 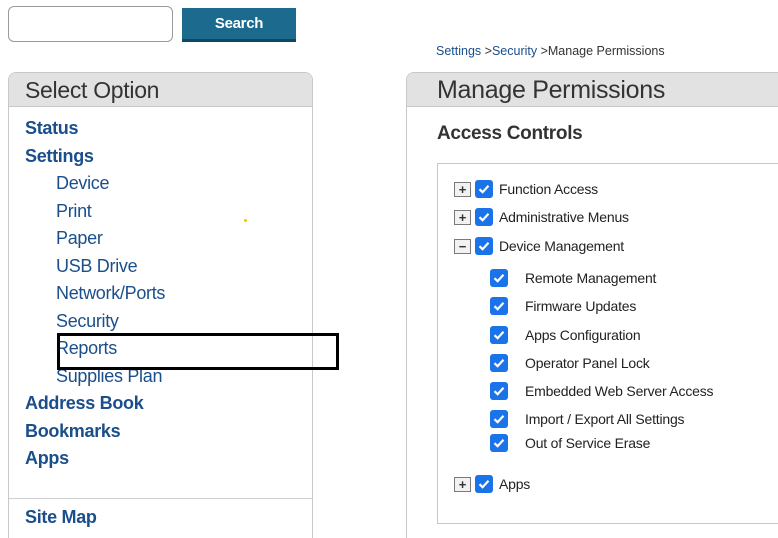 I want to click on tree-item-out-of-service-erase: Out of Service Erase, so click(x=570, y=443).